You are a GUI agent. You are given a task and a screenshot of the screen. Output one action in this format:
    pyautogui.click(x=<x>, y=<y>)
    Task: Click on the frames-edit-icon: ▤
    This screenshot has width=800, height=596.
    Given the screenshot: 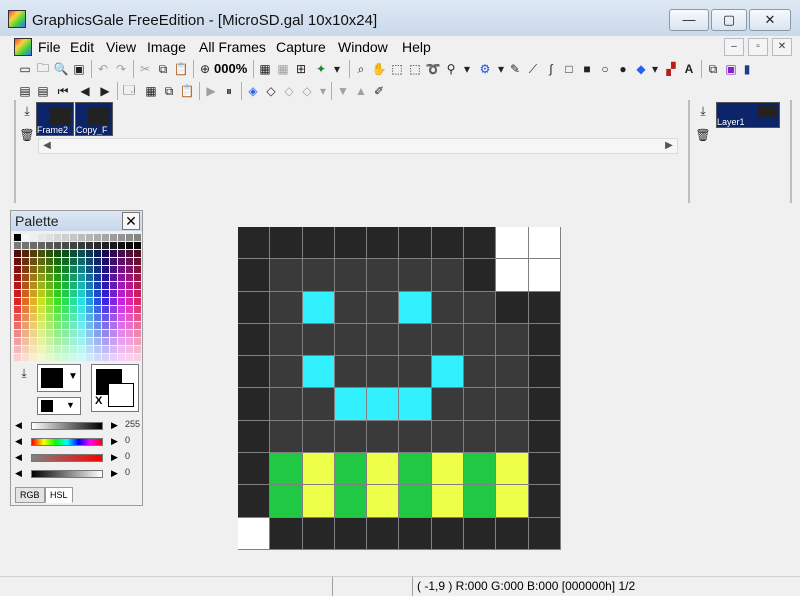 What is the action you would take?
    pyautogui.click(x=43, y=91)
    